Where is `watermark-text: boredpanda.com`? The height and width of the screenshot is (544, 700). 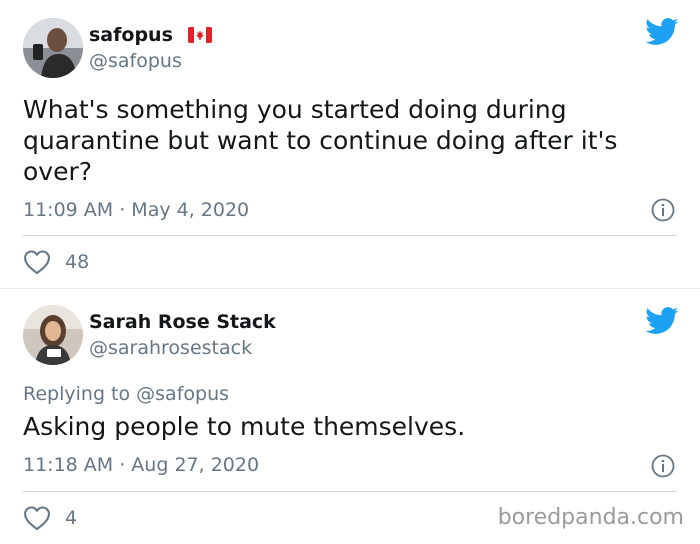 watermark-text: boredpanda.com is located at coordinates (590, 517).